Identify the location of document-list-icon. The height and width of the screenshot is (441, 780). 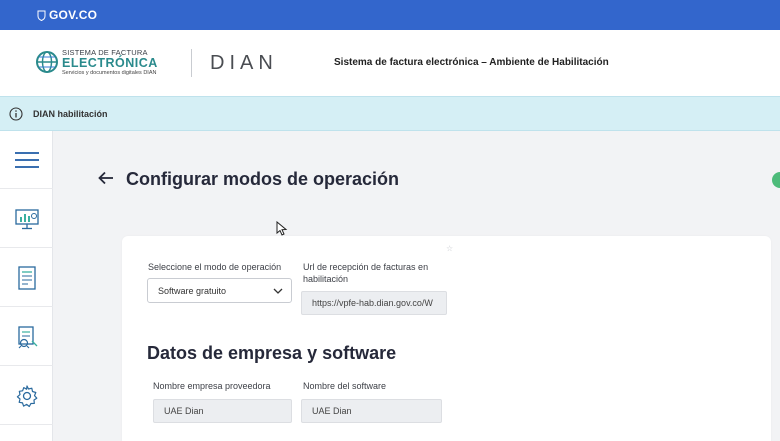
(26, 277).